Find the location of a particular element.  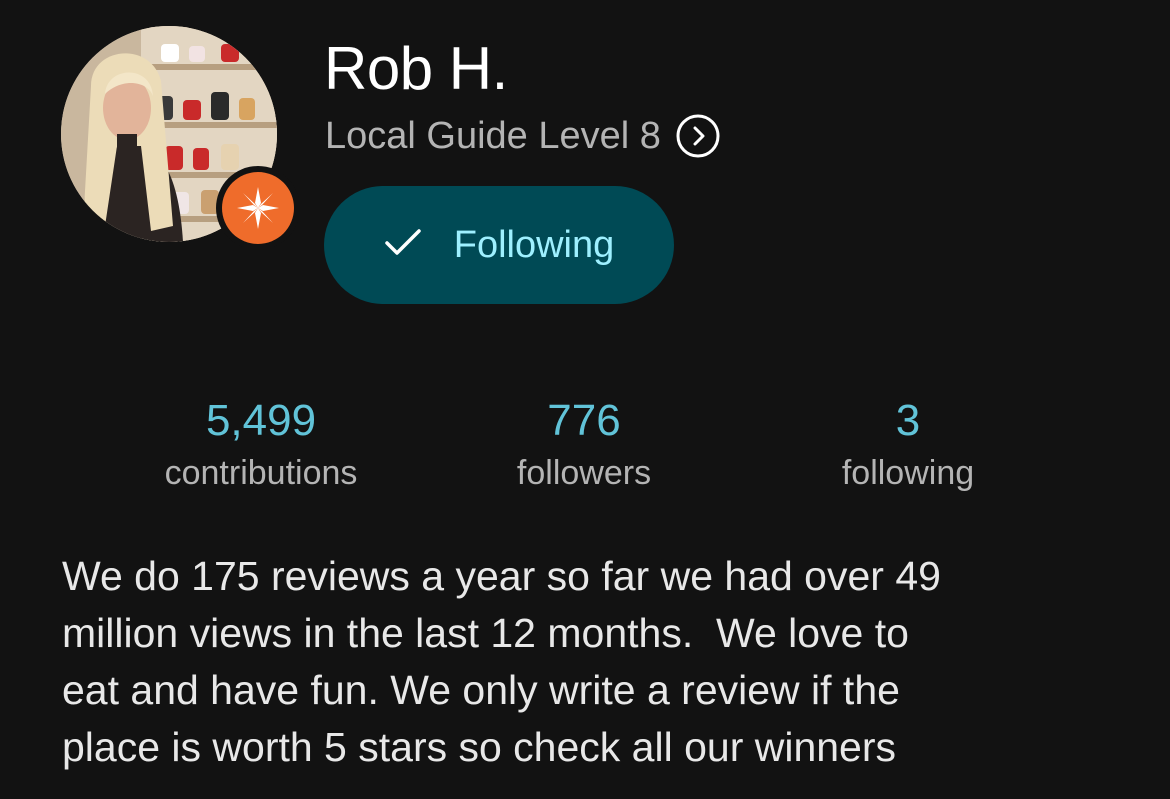

local-guide-badge-icon is located at coordinates (258, 208).